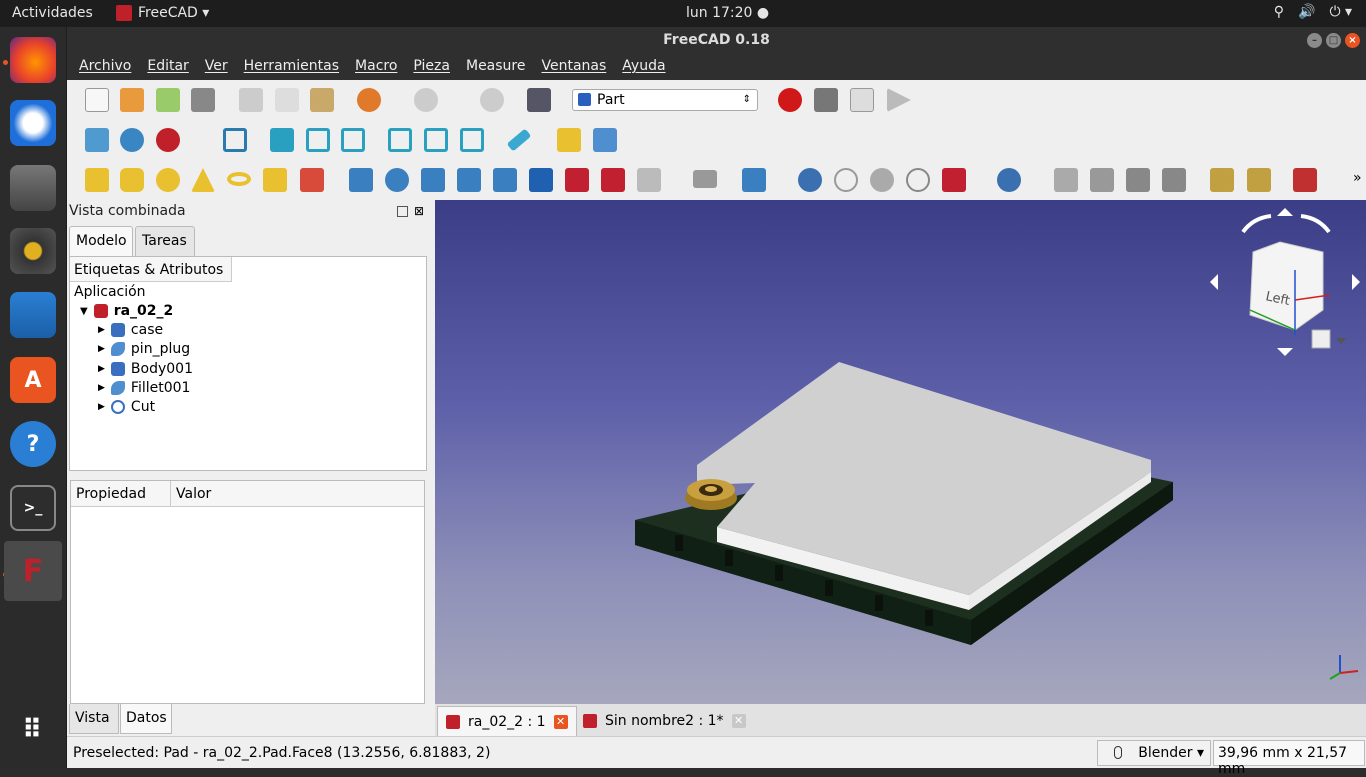 The height and width of the screenshot is (777, 1366). What do you see at coordinates (33, 380) in the screenshot?
I see `software-icon: A` at bounding box center [33, 380].